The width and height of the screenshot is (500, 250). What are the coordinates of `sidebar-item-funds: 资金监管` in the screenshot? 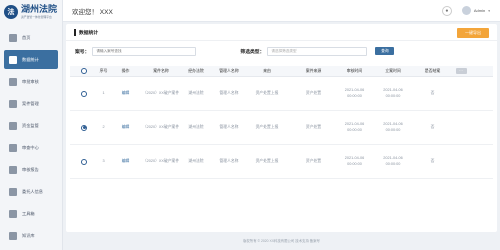 It's located at (31, 125).